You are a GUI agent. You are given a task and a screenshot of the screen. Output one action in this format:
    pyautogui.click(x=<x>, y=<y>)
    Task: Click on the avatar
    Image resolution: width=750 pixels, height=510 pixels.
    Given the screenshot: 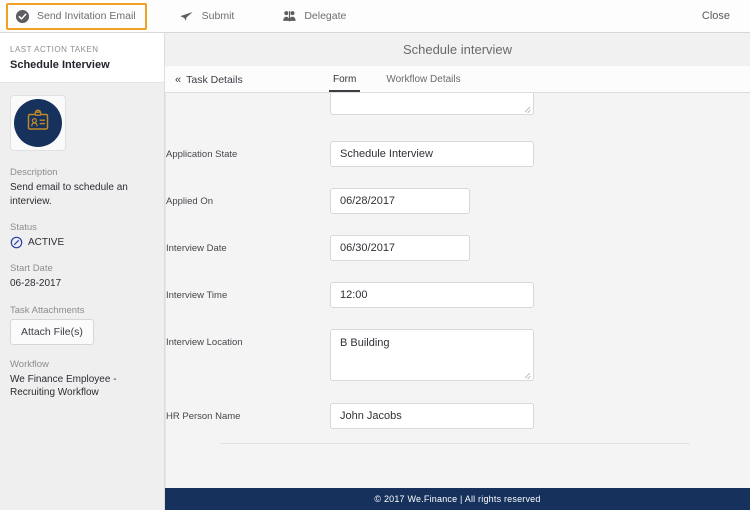 What is the action you would take?
    pyautogui.click(x=38, y=123)
    